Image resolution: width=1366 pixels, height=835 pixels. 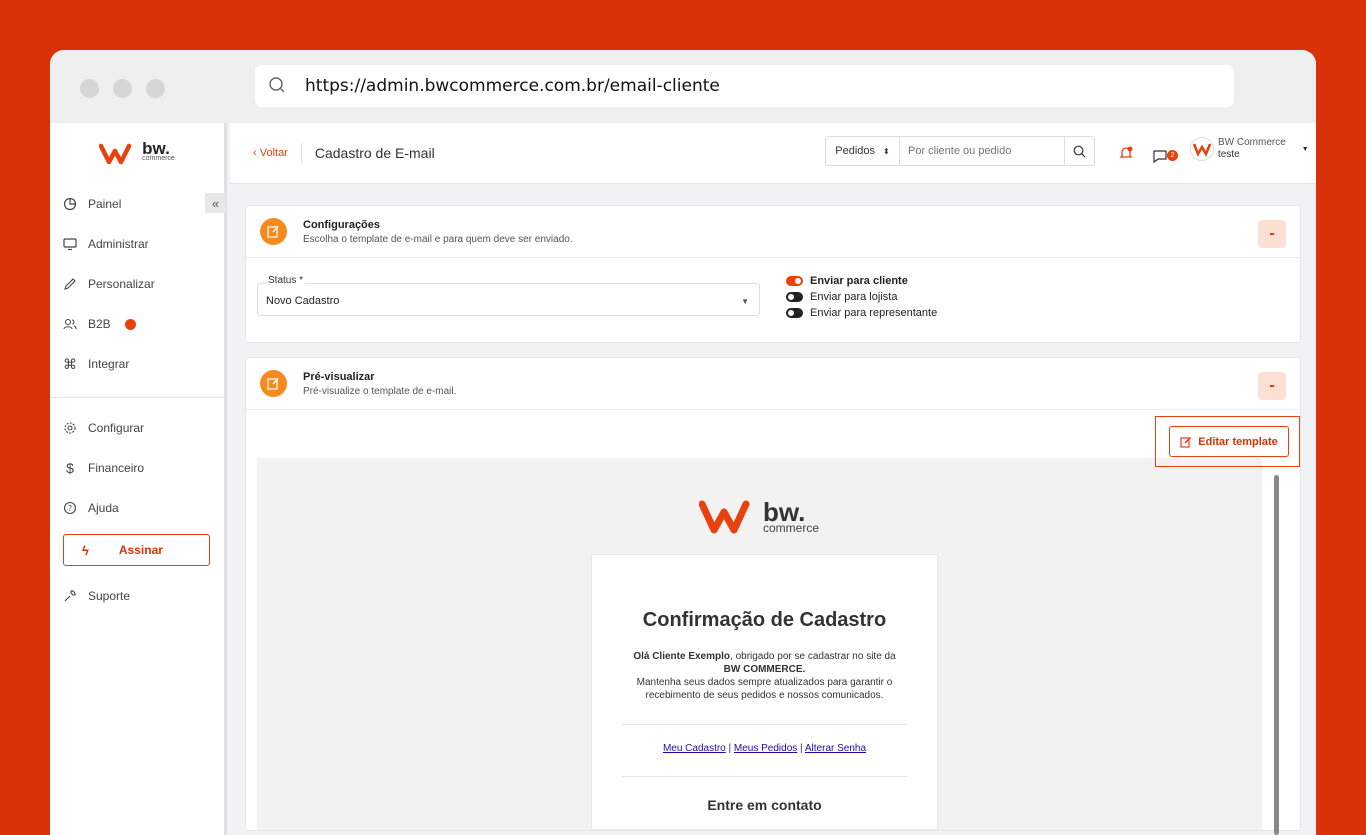 What do you see at coordinates (982, 151) in the screenshot?
I see `search-input` at bounding box center [982, 151].